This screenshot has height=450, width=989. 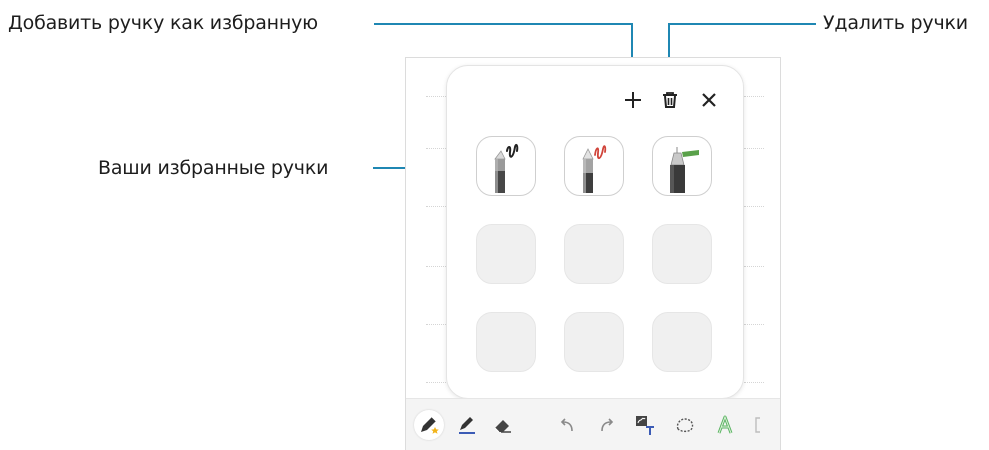 I want to click on lasso-icon, so click(x=685, y=425).